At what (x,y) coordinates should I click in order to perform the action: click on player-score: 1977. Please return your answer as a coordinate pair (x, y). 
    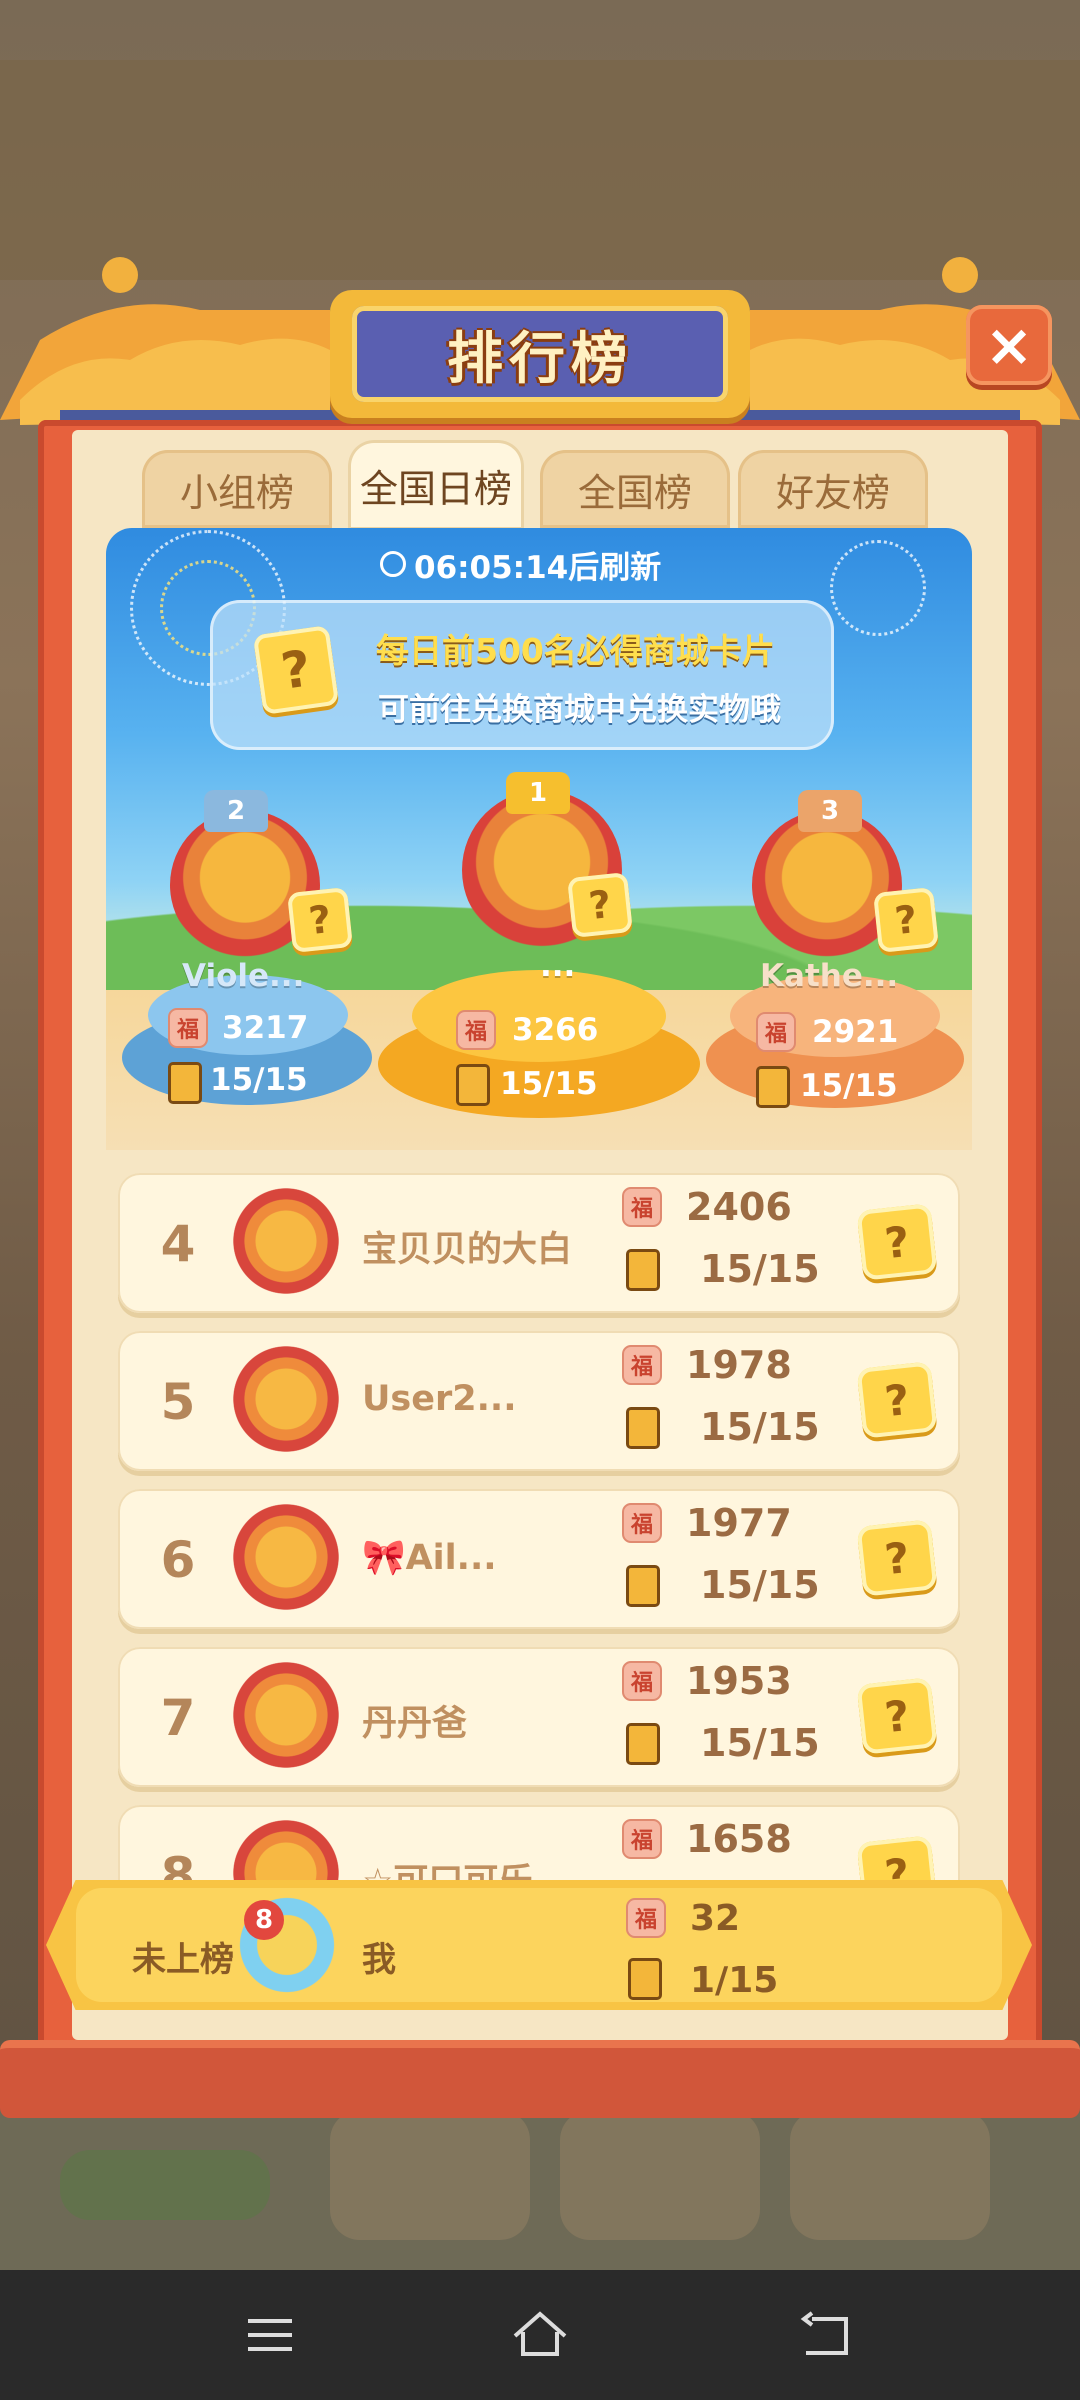
    Looking at the image, I should click on (739, 1523).